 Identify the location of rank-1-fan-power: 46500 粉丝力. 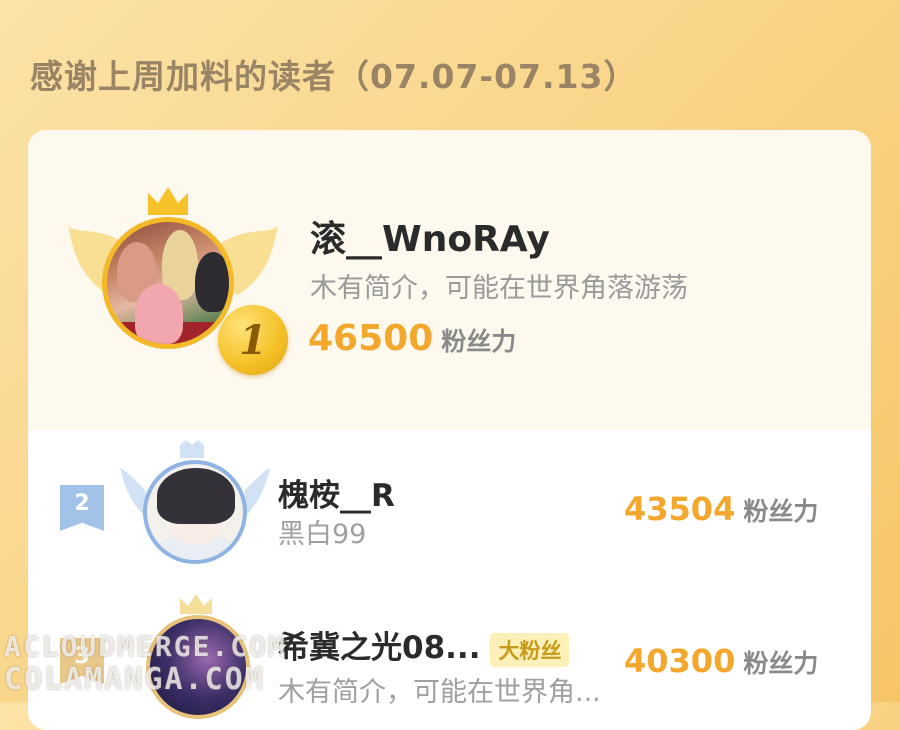
(412, 338).